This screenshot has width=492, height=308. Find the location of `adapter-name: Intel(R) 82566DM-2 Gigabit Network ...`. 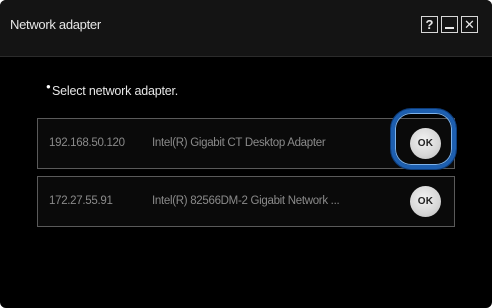

adapter-name: Intel(R) 82566DM-2 Gigabit Network ... is located at coordinates (246, 201).